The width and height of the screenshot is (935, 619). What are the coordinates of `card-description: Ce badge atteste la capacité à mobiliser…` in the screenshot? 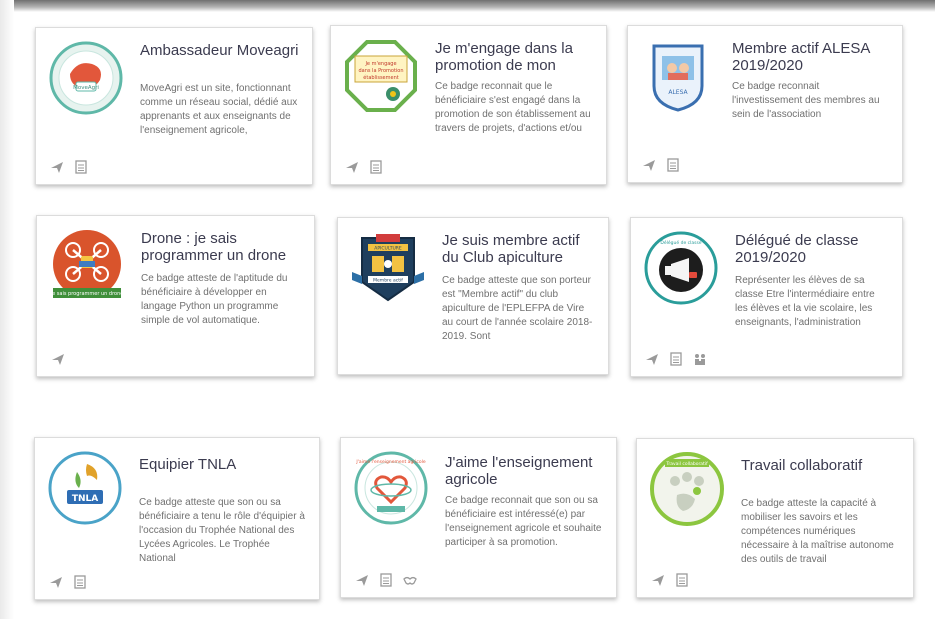 It's located at (817, 531).